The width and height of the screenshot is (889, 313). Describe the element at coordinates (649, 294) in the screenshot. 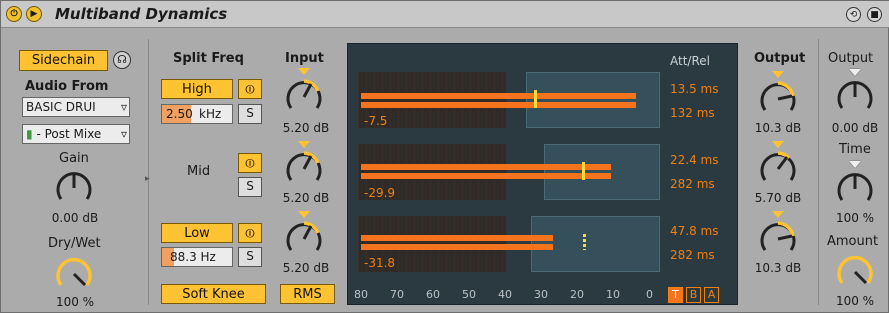

I see `scale-tick: 0` at that location.